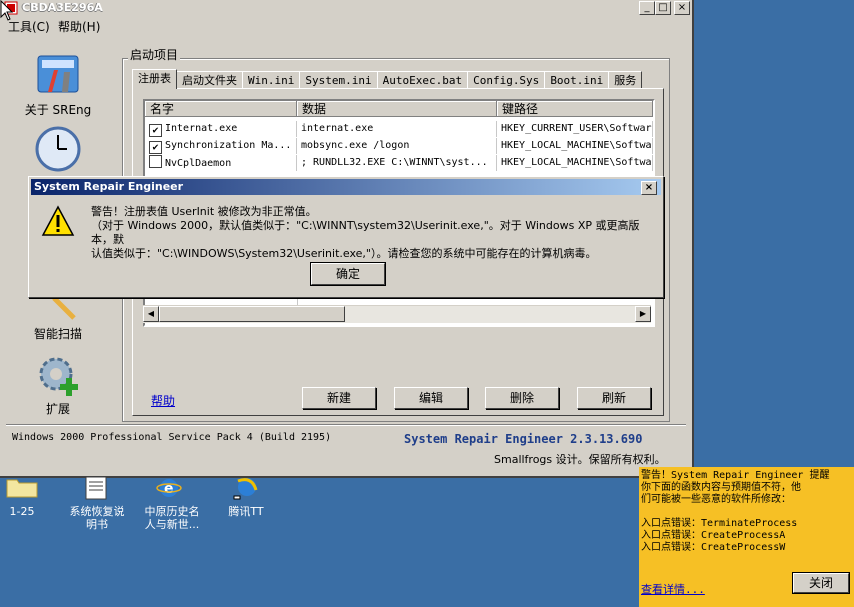 Image resolution: width=854 pixels, height=607 pixels. I want to click on notification-line: 警告！System Repair Engineer 提醒, so click(735, 475).